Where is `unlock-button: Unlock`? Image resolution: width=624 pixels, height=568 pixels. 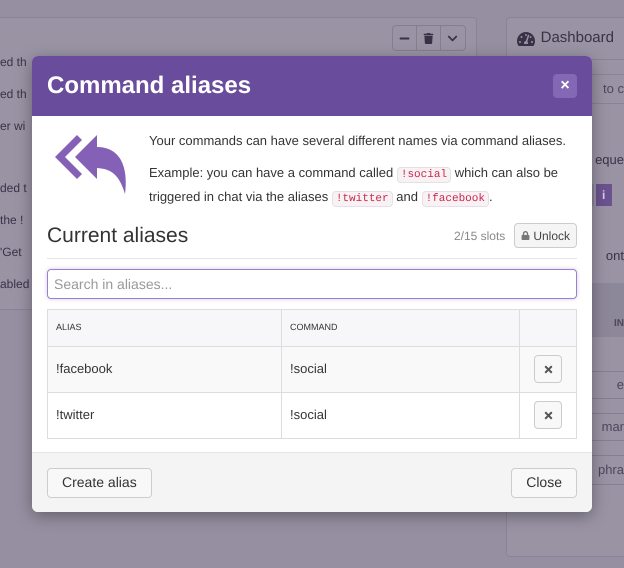
unlock-button: Unlock is located at coordinates (545, 235).